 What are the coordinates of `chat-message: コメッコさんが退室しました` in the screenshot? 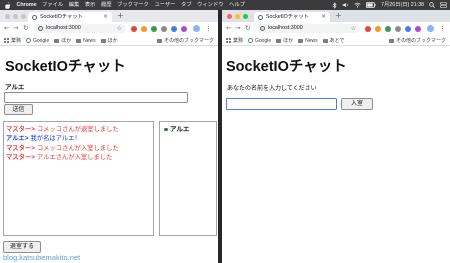 It's located at (77, 129).